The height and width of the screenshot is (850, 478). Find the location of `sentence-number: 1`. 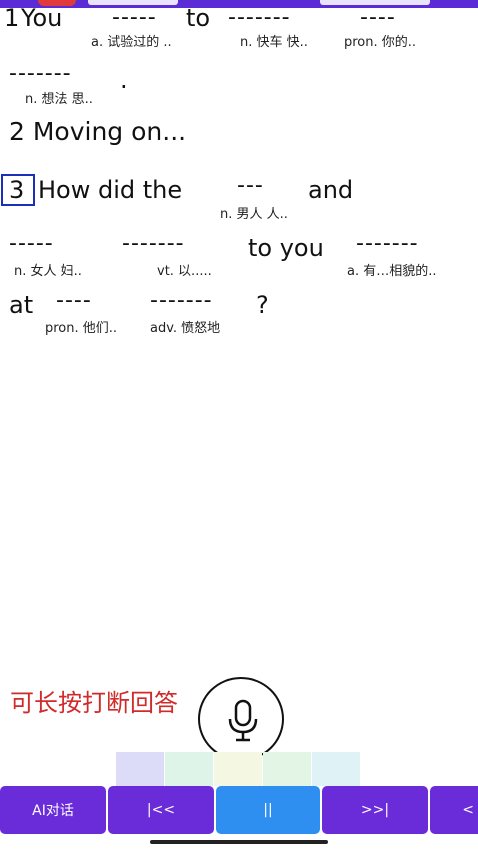

sentence-number: 1 is located at coordinates (12, 18).